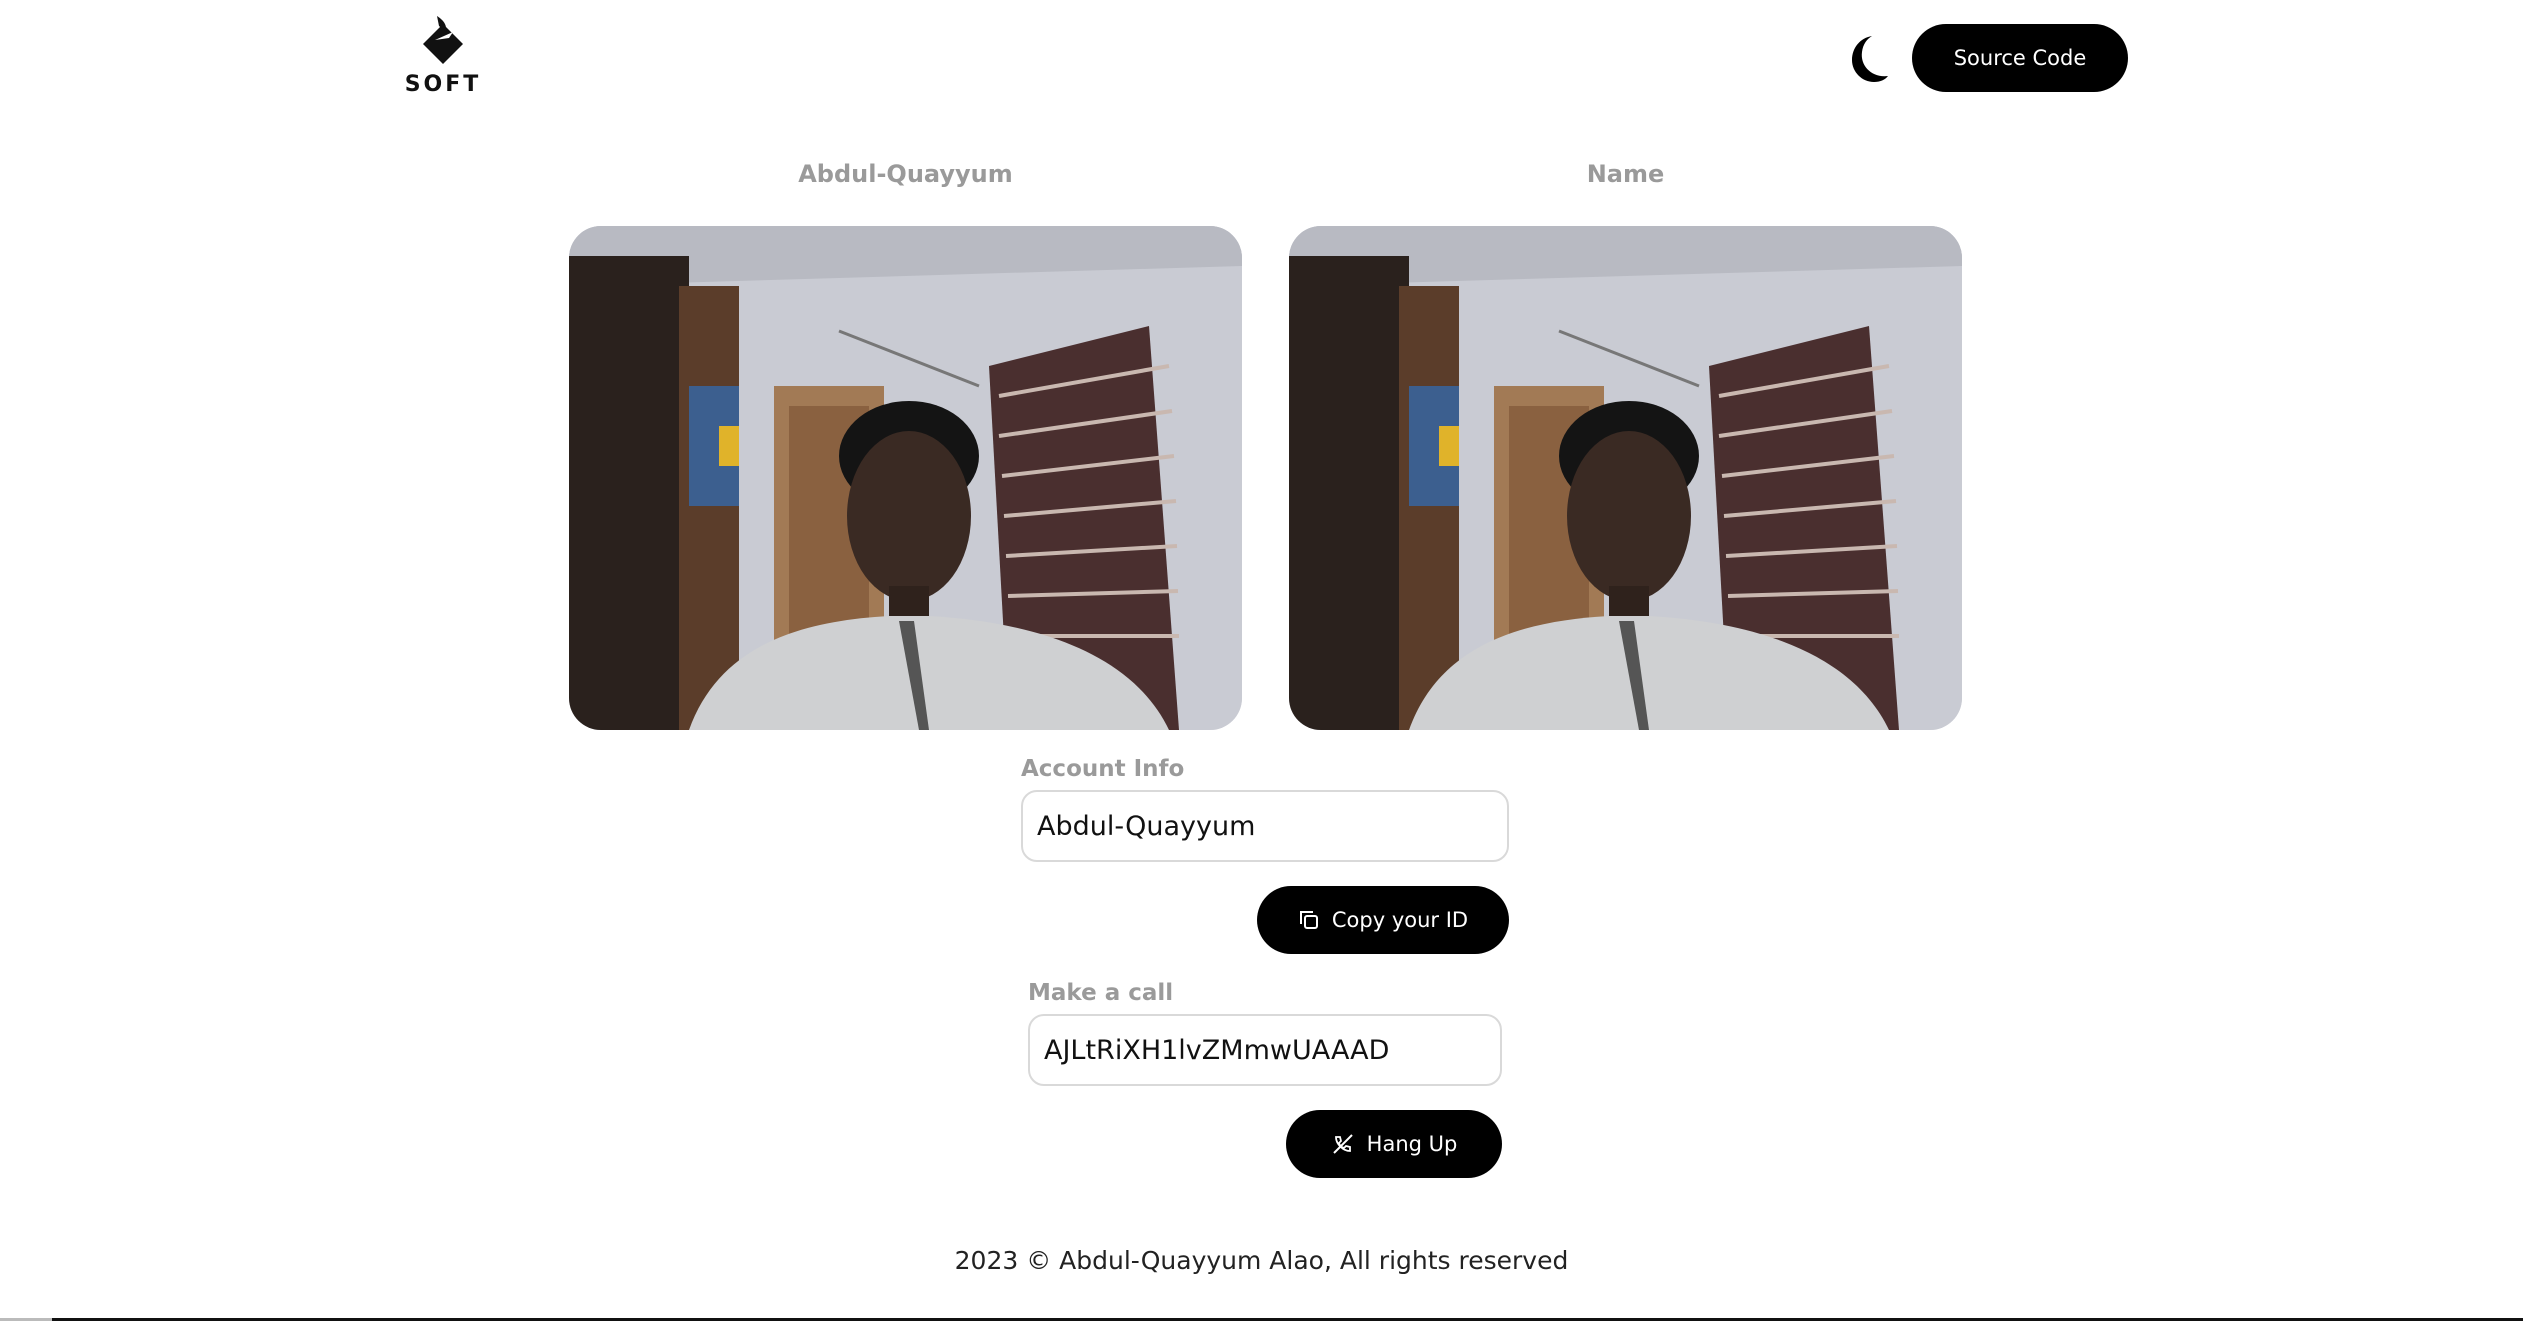 This screenshot has height=1321, width=2523. What do you see at coordinates (1342, 1144) in the screenshot?
I see `phone-hangup-icon` at bounding box center [1342, 1144].